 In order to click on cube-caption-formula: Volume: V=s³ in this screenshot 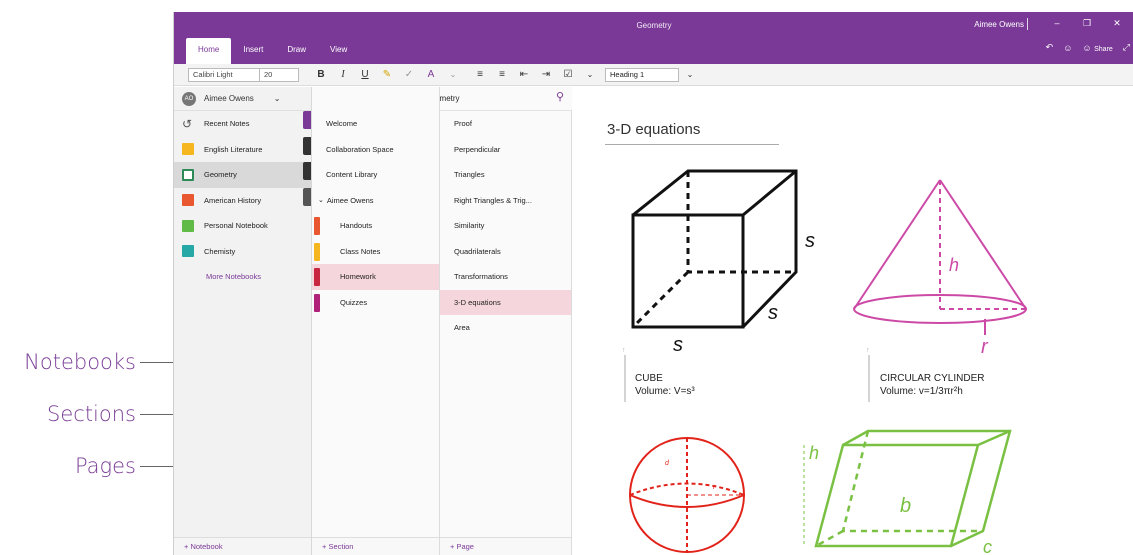, I will do `click(665, 391)`.